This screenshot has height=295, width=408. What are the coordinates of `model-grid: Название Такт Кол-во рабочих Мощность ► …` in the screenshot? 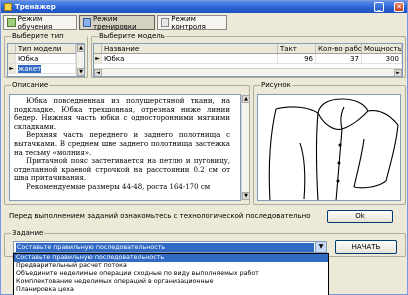 It's located at (248, 60).